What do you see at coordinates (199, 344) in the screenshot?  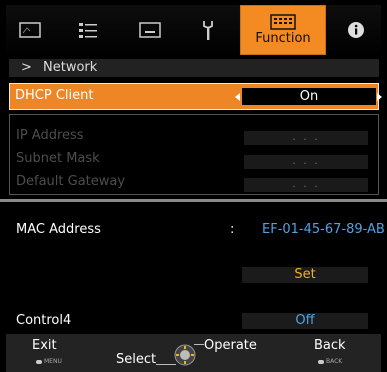 I see `operate-pointer-line` at bounding box center [199, 344].